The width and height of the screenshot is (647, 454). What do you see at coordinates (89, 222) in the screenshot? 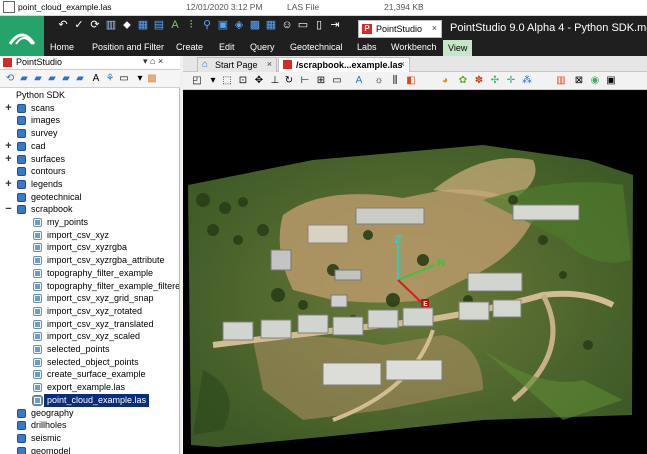
I see `tree-item: my_points` at bounding box center [89, 222].